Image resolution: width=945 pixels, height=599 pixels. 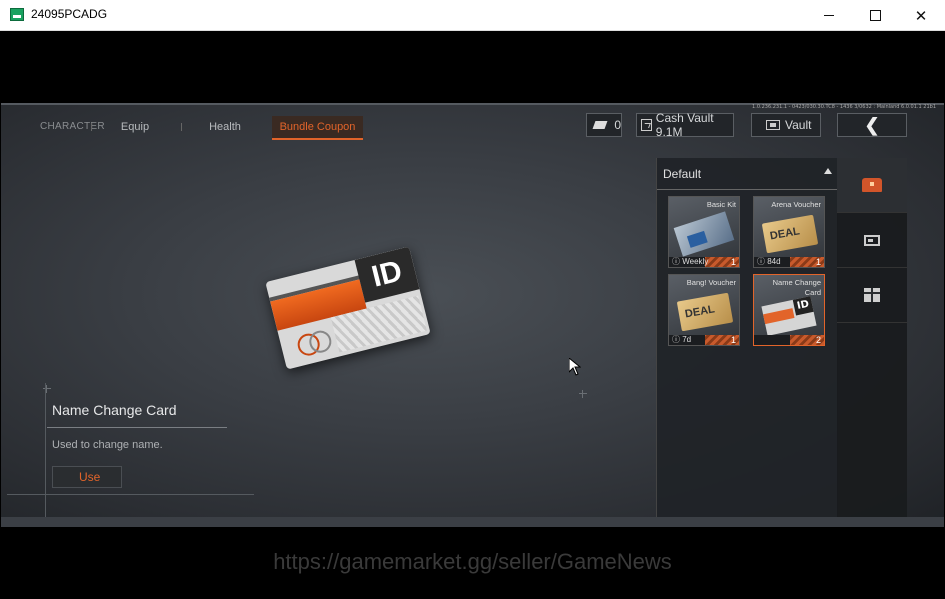 What do you see at coordinates (773, 125) in the screenshot?
I see `vault-icon` at bounding box center [773, 125].